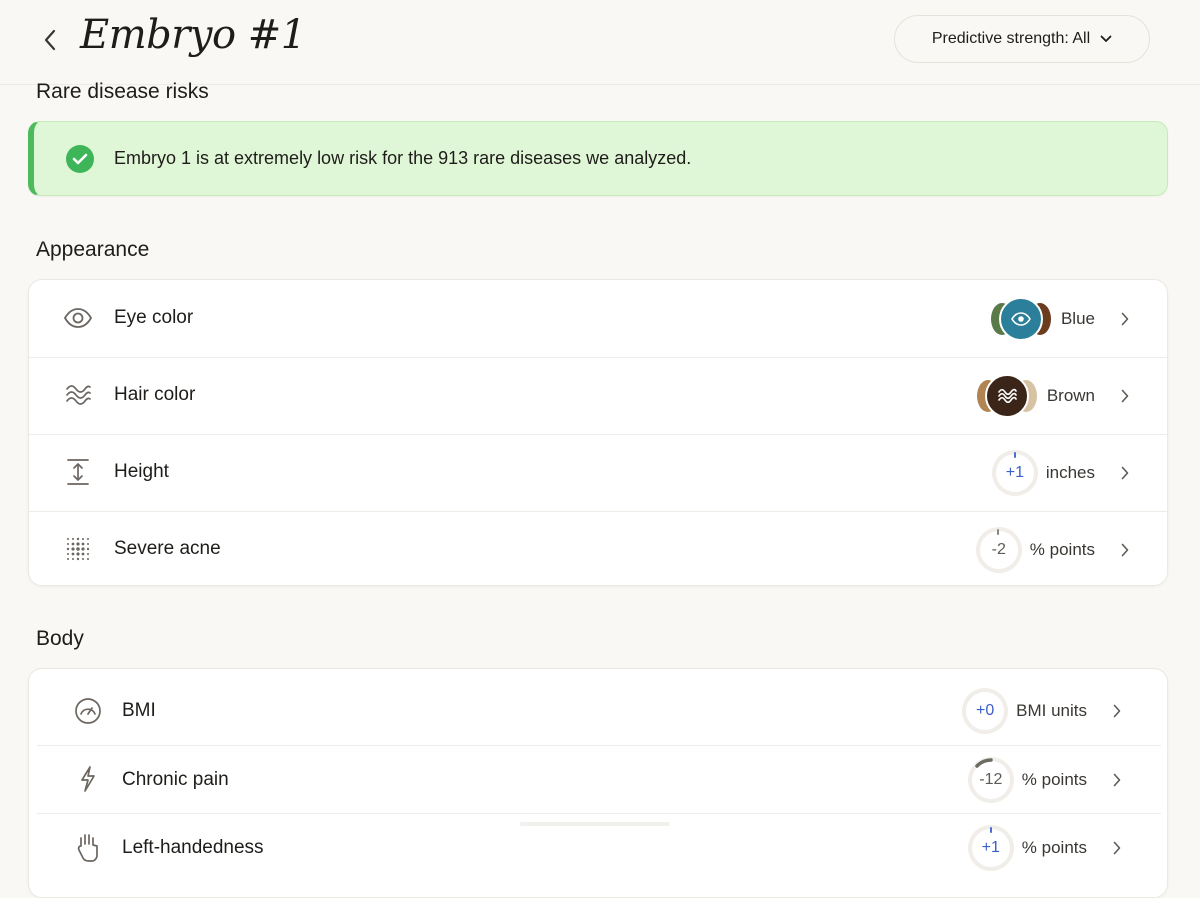 Image resolution: width=1200 pixels, height=898 pixels. I want to click on hair-color-swatch, so click(1007, 395).